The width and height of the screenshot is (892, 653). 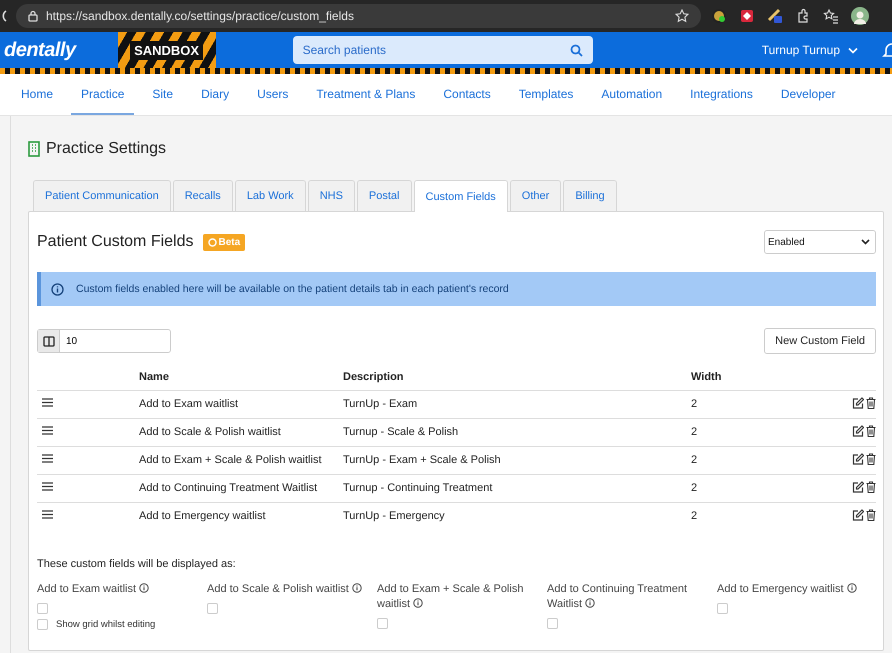 I want to click on table-cell: Add to Exam waitlist, so click(x=241, y=404).